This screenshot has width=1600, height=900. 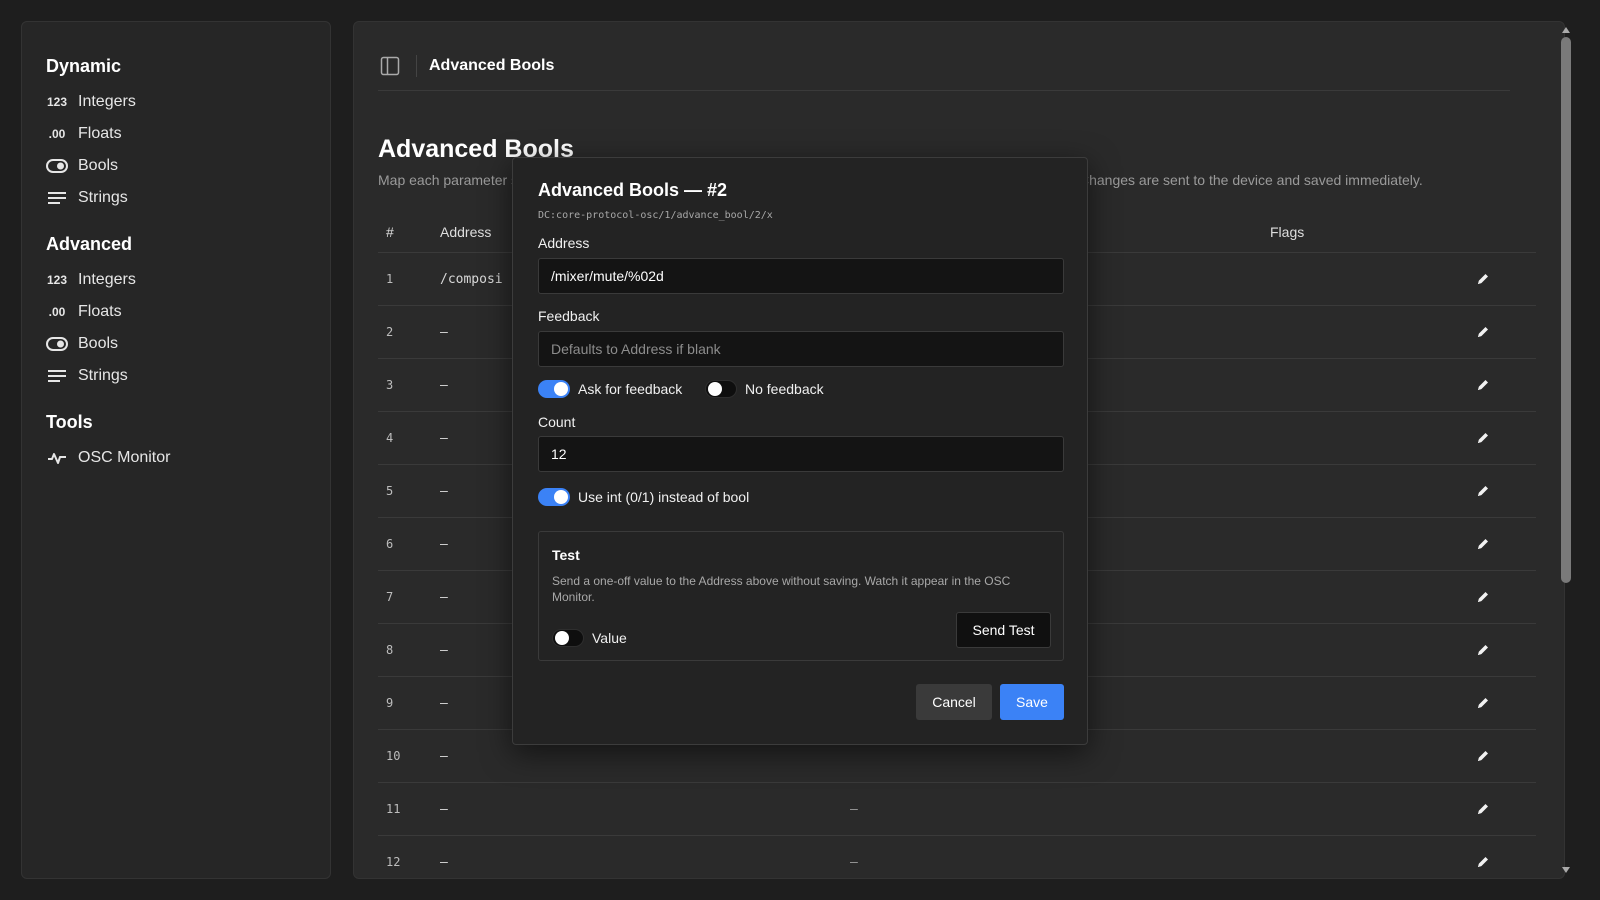 I want to click on sidebar-section-tools: Tools OSC Monitor, so click(x=176, y=443).